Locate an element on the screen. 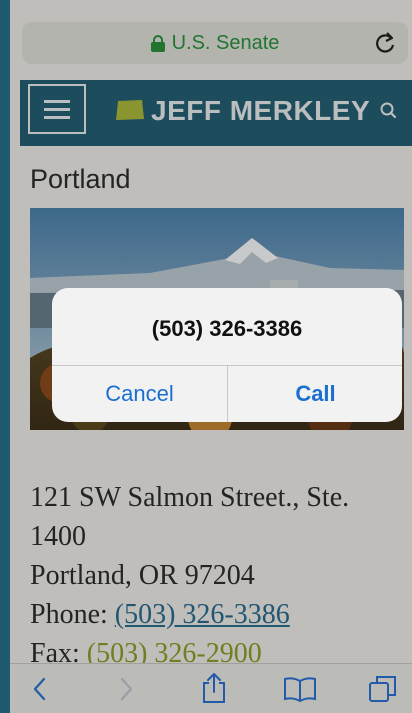 Image resolution: width=412 pixels, height=713 pixels. call-button: Call is located at coordinates (315, 394).